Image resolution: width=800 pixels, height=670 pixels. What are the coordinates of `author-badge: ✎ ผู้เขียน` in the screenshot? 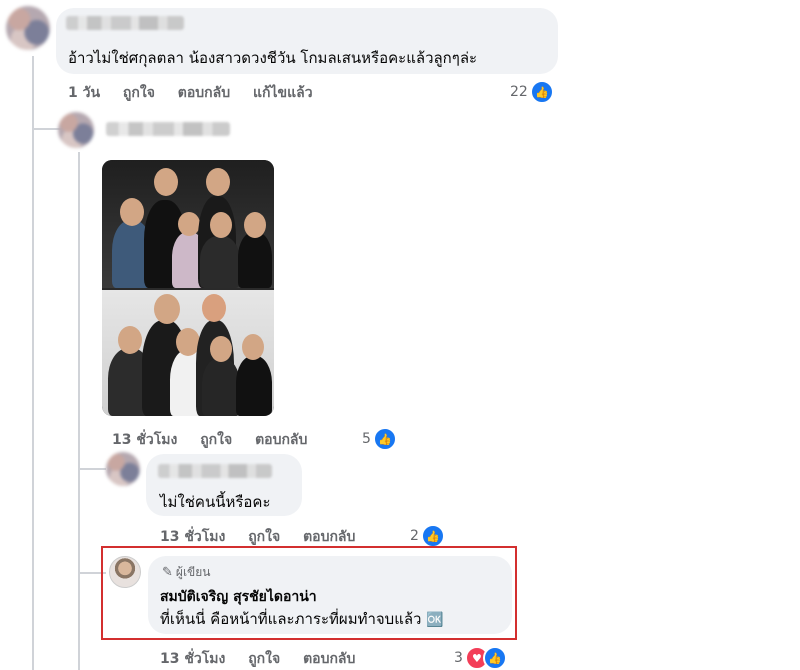 It's located at (186, 572).